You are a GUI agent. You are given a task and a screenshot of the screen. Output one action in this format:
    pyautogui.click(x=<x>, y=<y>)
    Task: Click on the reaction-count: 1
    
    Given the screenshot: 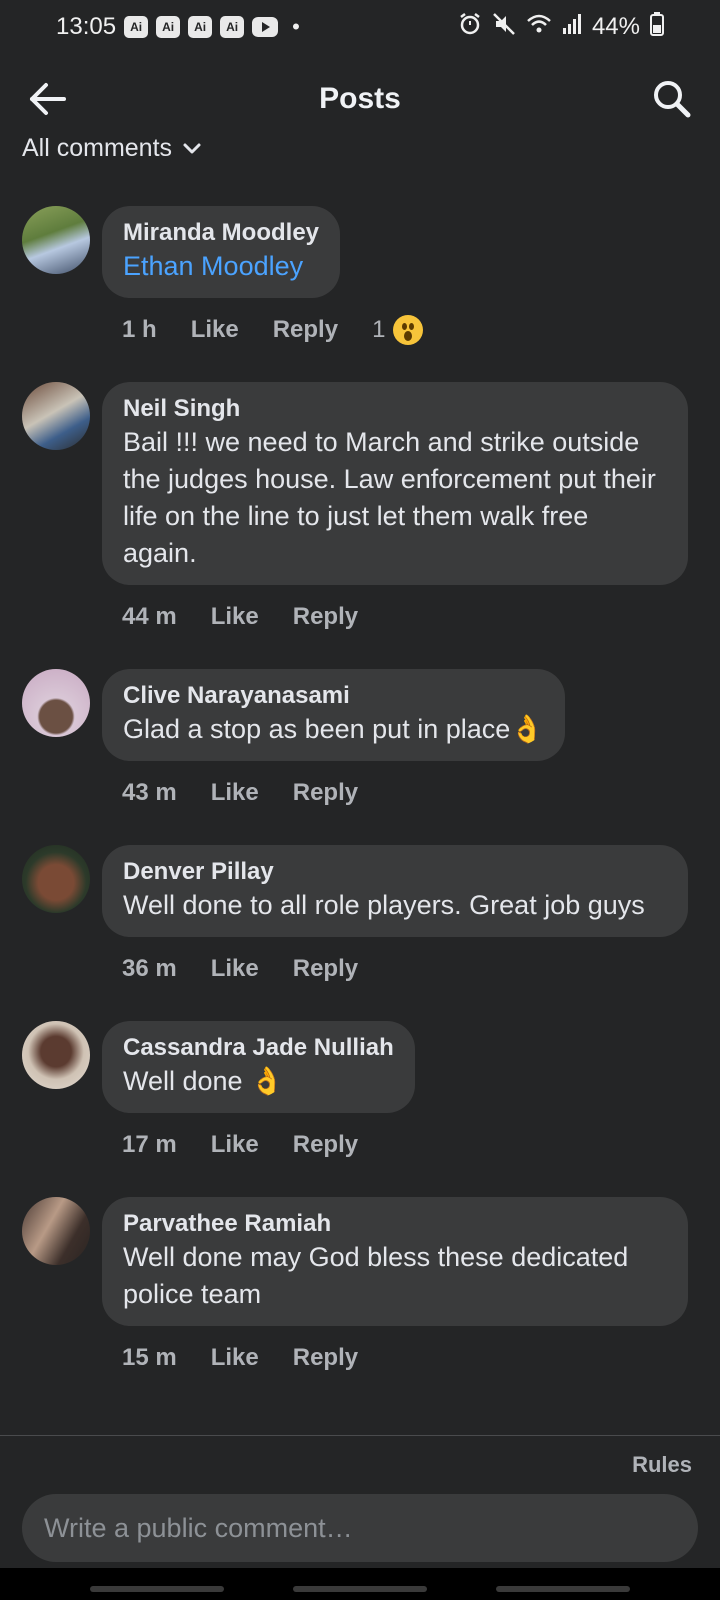 What is the action you would take?
    pyautogui.click(x=379, y=329)
    